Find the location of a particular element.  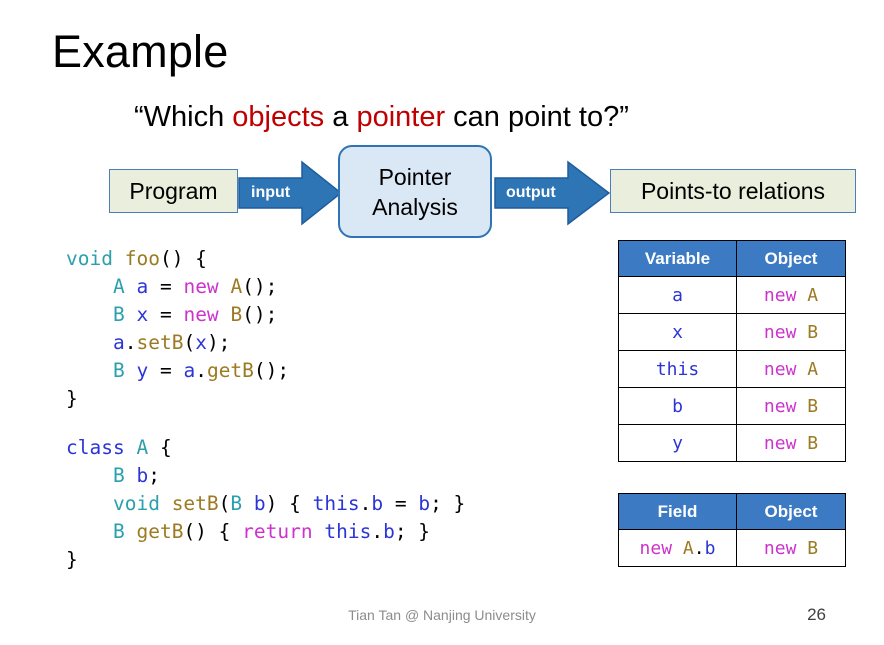

code-line-0-token-2: A is located at coordinates (142, 447).